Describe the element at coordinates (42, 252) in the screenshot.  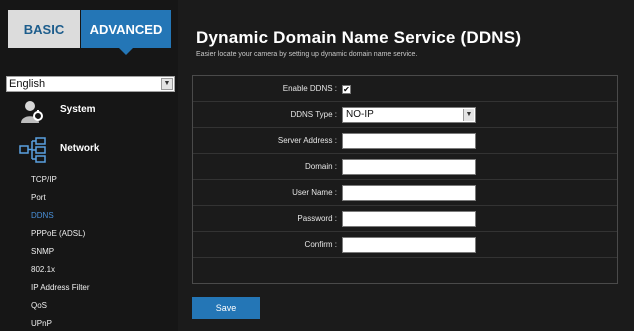
I see `sidebar-subitem-snmp: SNMP` at that location.